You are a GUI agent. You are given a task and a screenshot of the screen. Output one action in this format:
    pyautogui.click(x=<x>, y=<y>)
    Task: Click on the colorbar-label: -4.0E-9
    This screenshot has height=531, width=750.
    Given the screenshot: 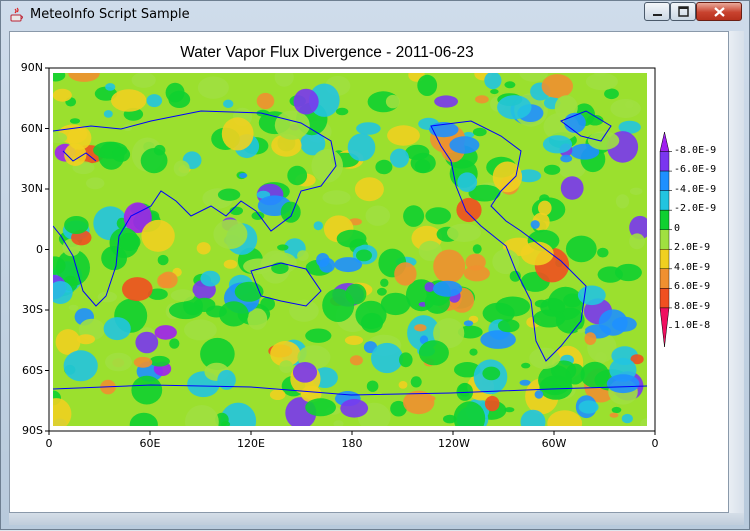 What is the action you would take?
    pyautogui.click(x=695, y=189)
    